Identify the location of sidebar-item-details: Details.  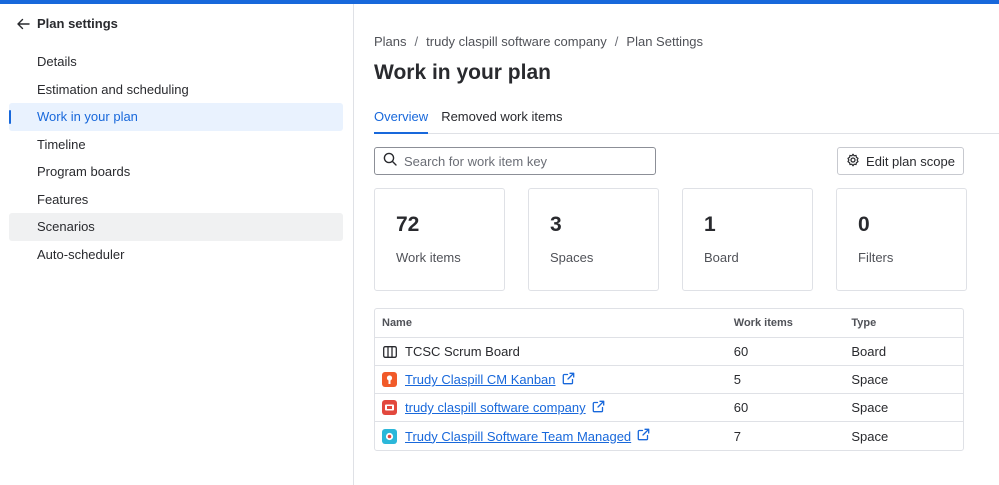
(176, 62).